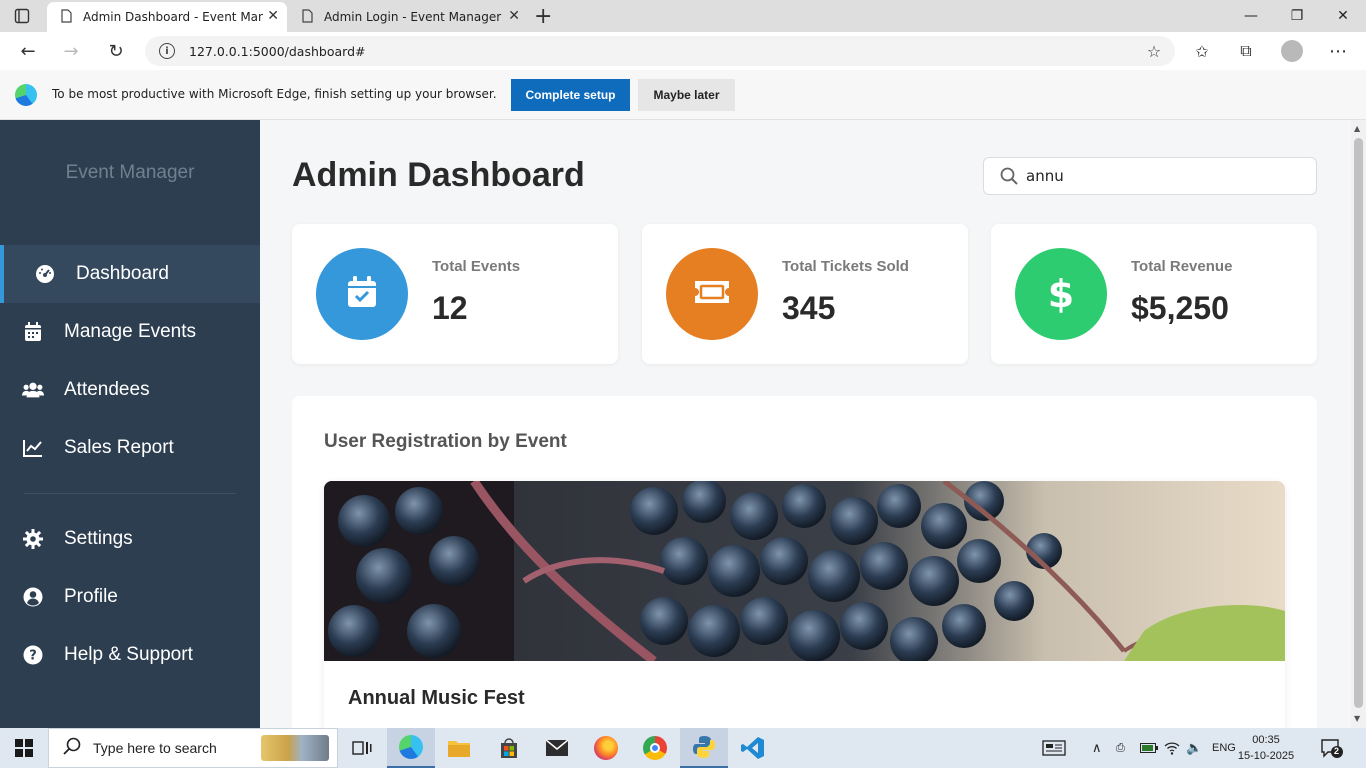 This screenshot has width=1366, height=768. I want to click on favorite-star-icon: ☆, so click(1154, 51).